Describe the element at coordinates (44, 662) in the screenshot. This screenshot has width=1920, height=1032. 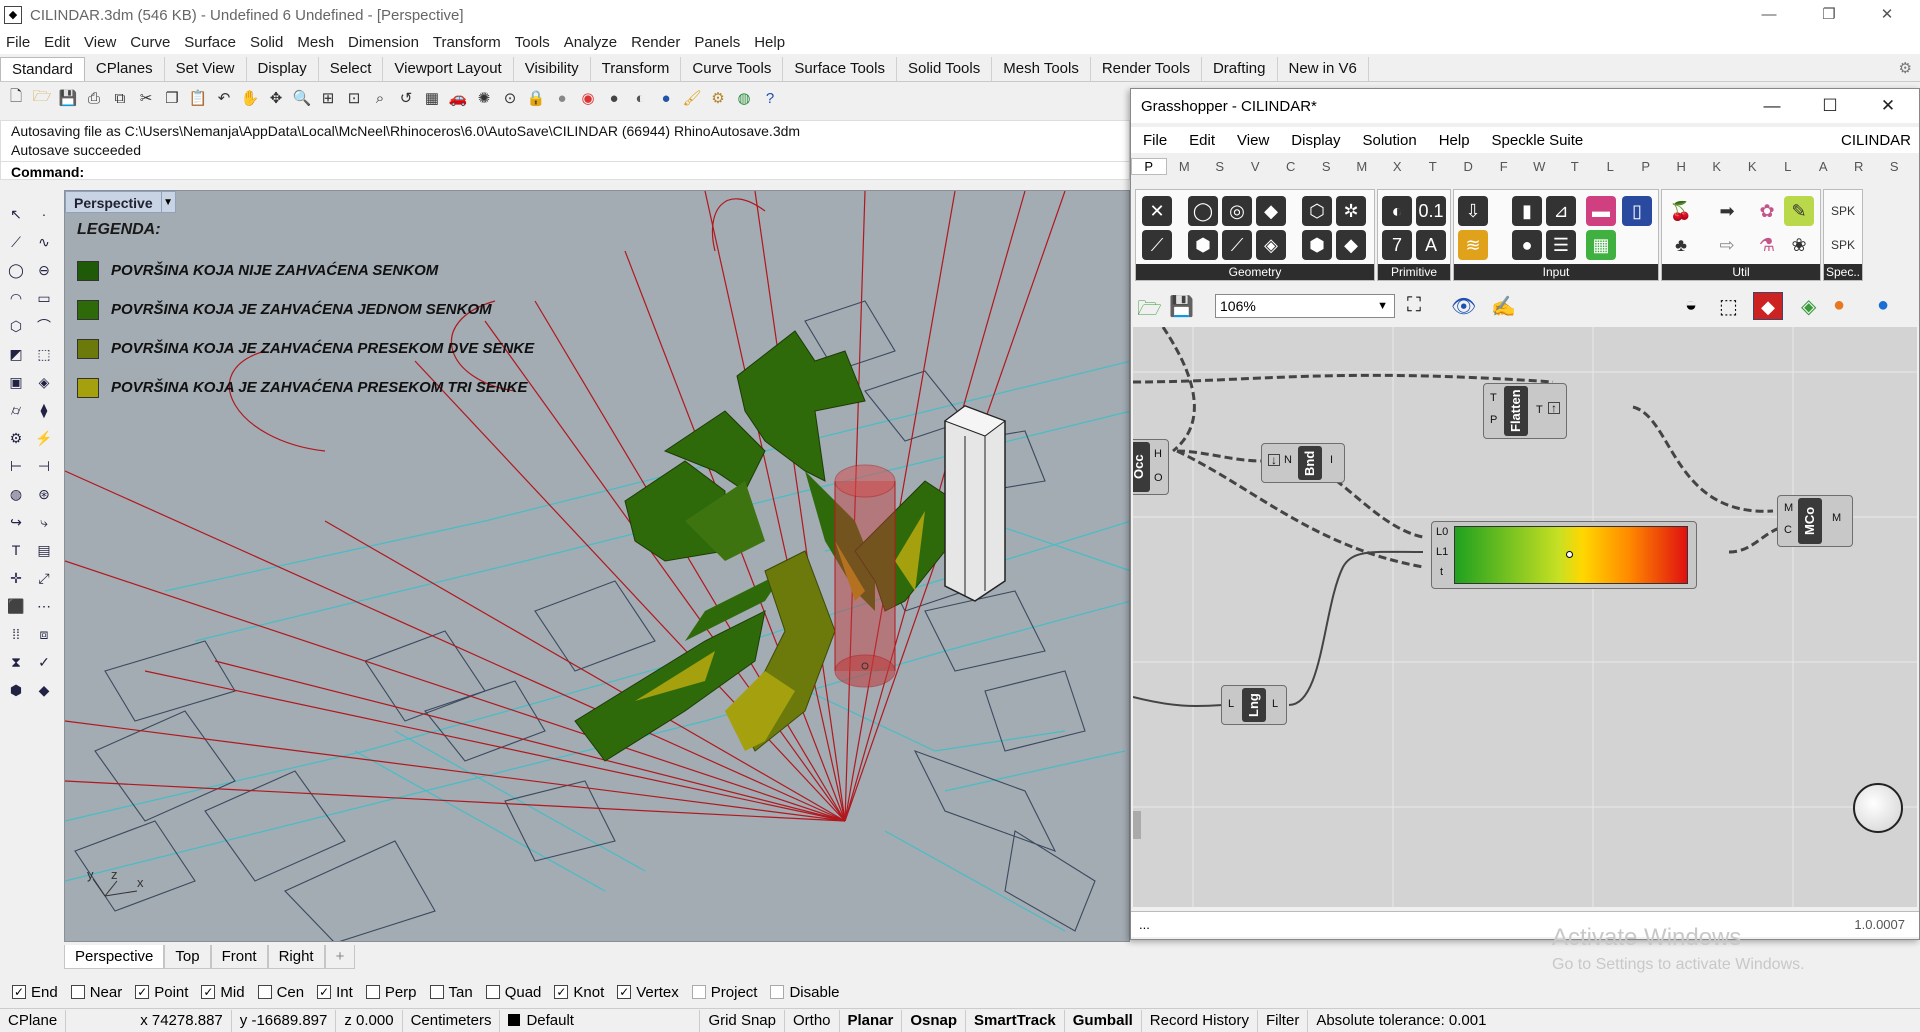
I see `check-icon: ✓` at that location.